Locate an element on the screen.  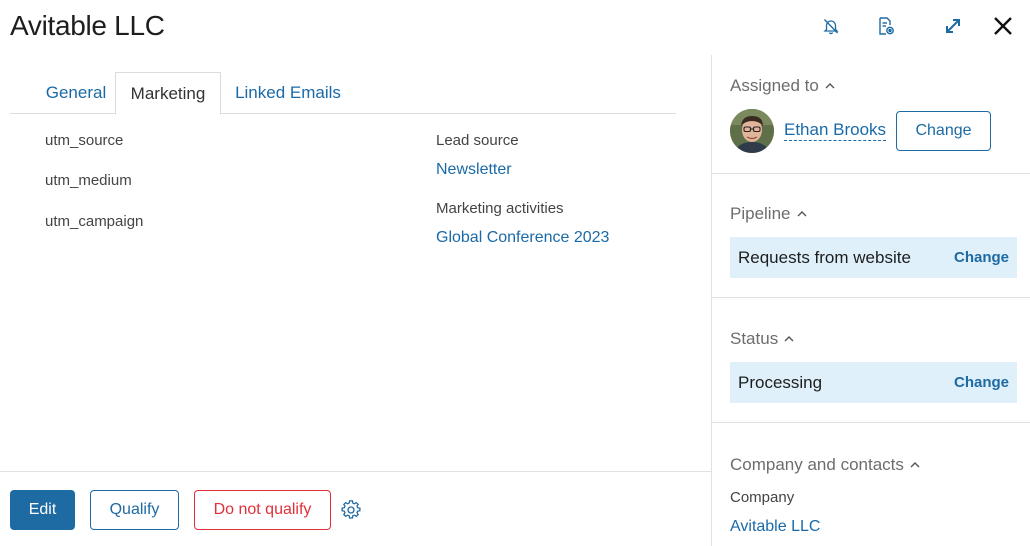
status-value-bar: Processing Change is located at coordinates (873, 382).